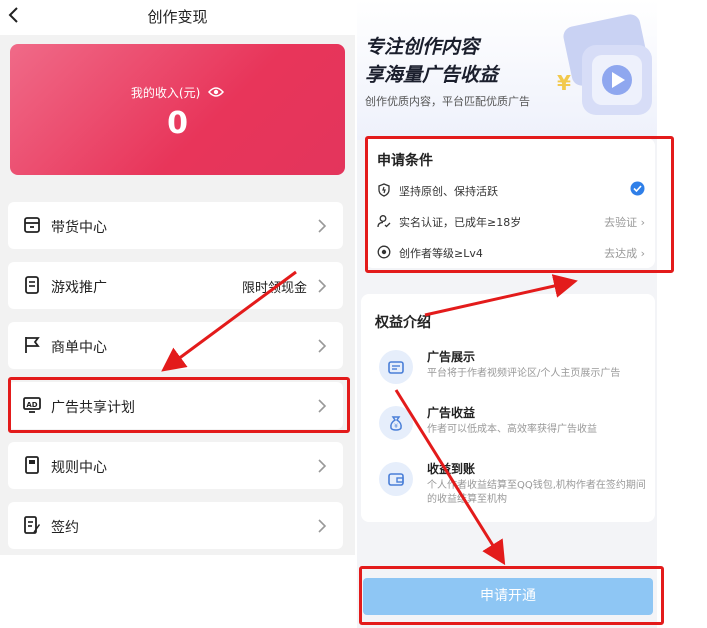  I want to click on arrow-to-ad-sharing, so click(229, 321).